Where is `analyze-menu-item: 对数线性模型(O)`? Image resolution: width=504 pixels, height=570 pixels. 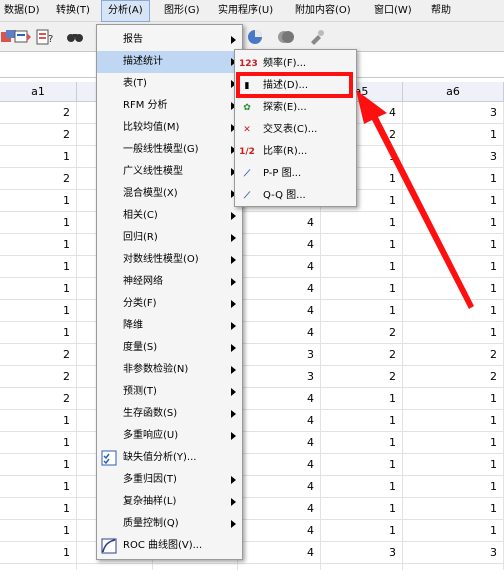
analyze-menu-item: 对数线性模型(O) is located at coordinates (169, 260).